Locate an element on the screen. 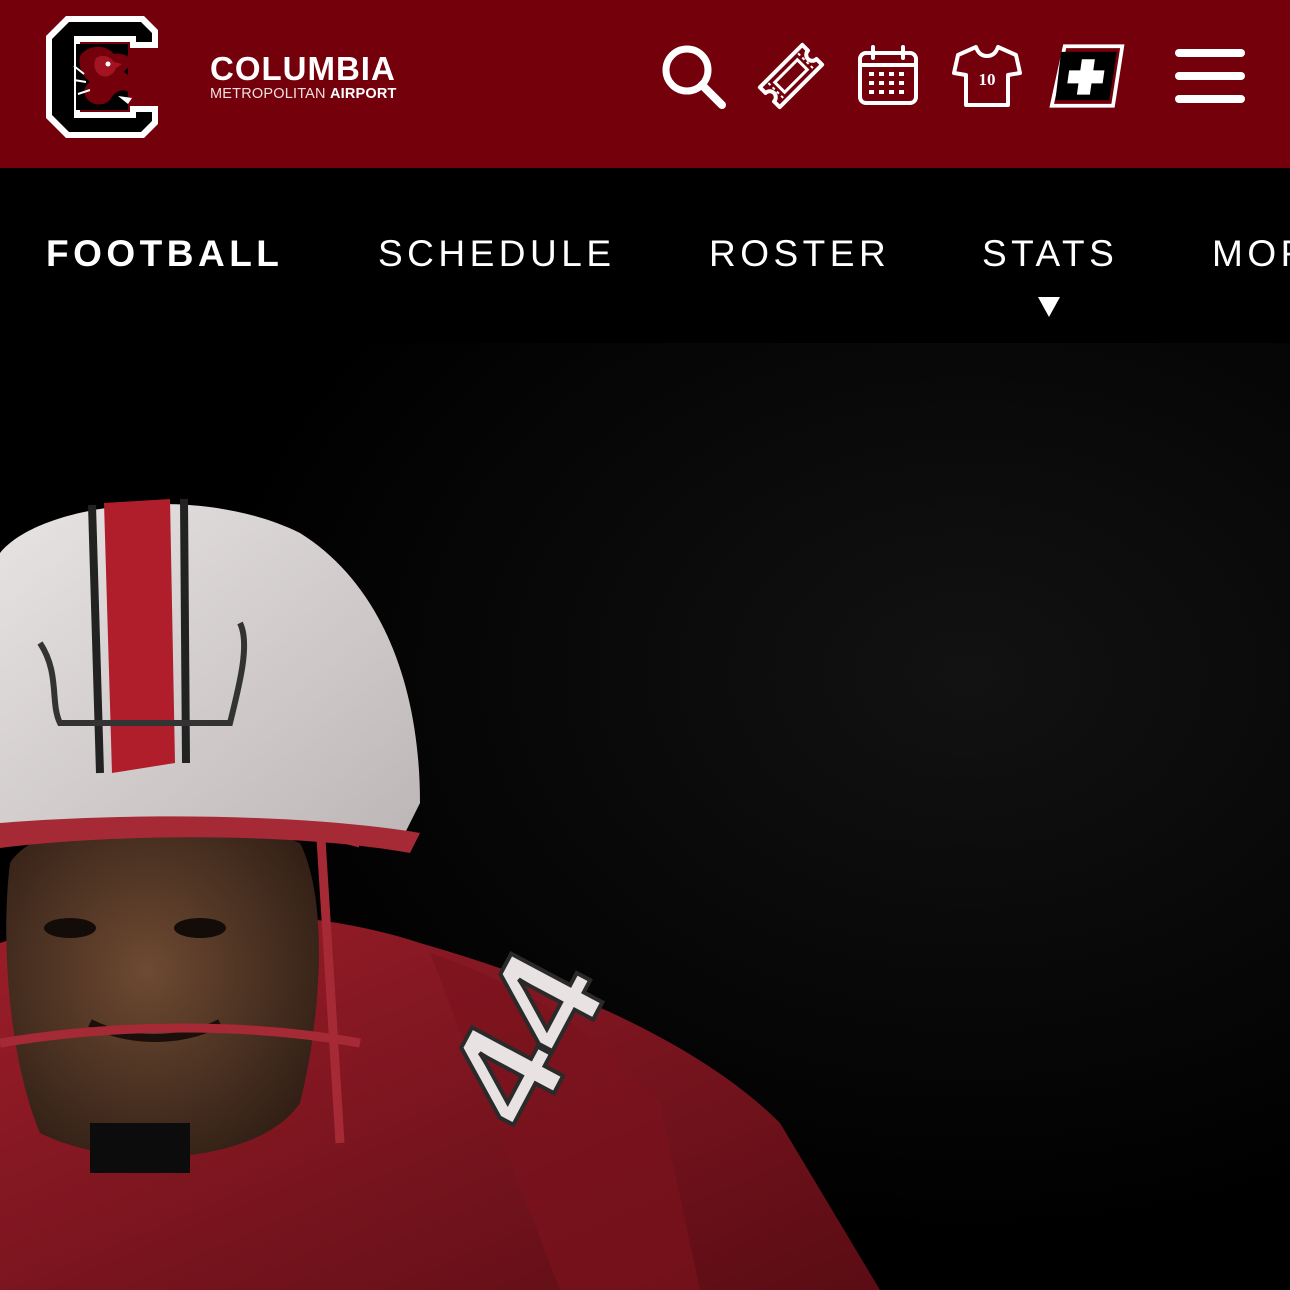 This screenshot has width=1290, height=1290. search-icon is located at coordinates (694, 77).